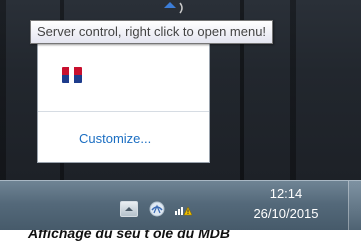 Image resolution: width=361 pixels, height=241 pixels. I want to click on signal-warning-icon, so click(182, 209).